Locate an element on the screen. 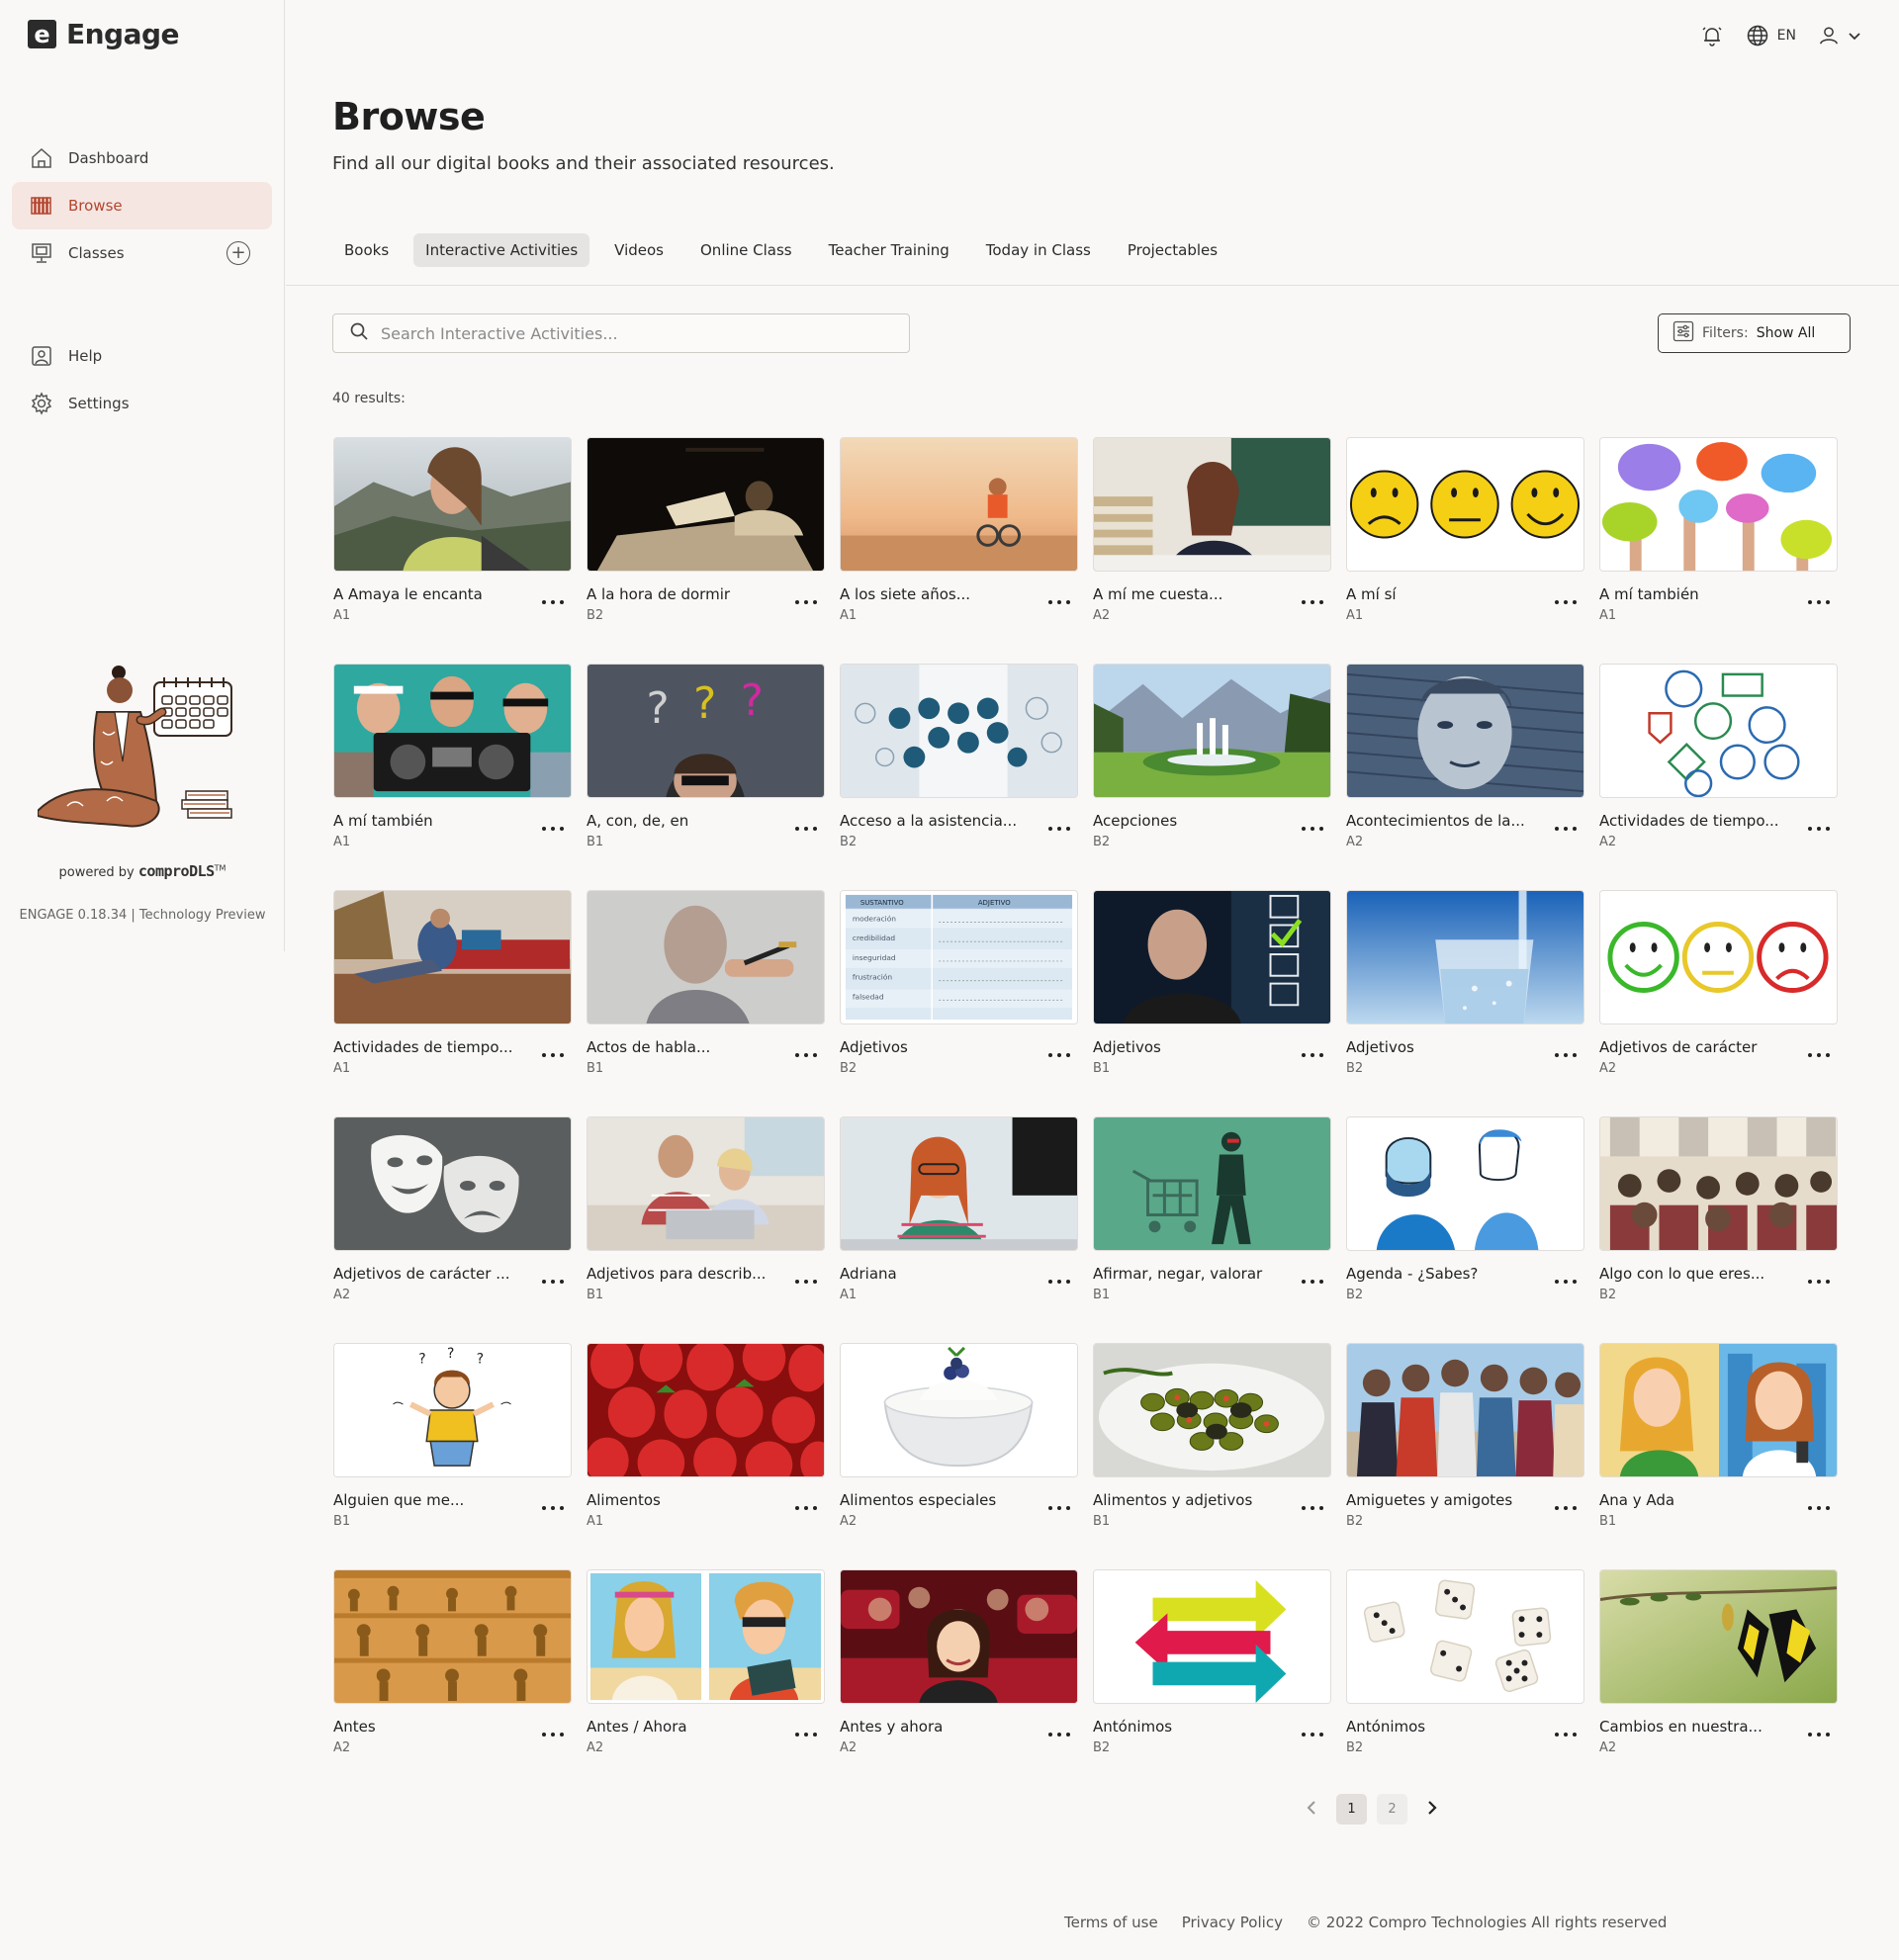 This screenshot has width=1899, height=1960. tab-today-in-class: Today in Class is located at coordinates (1038, 250).